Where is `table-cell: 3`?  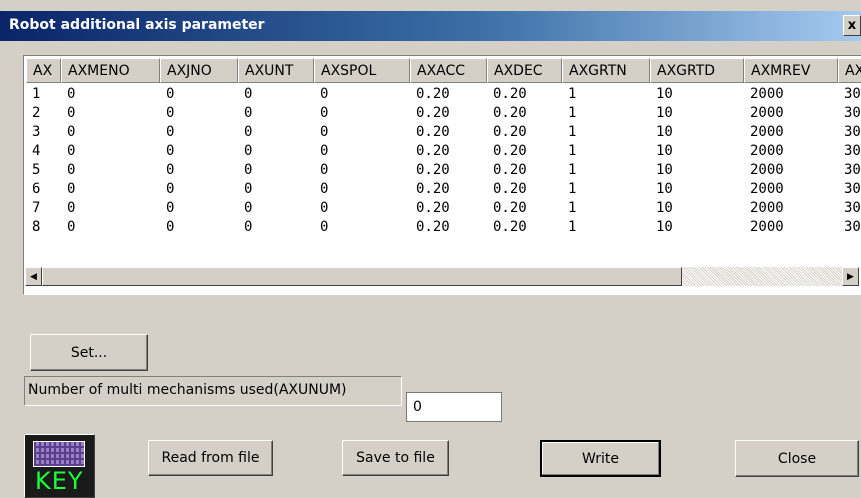
table-cell: 3 is located at coordinates (43, 133).